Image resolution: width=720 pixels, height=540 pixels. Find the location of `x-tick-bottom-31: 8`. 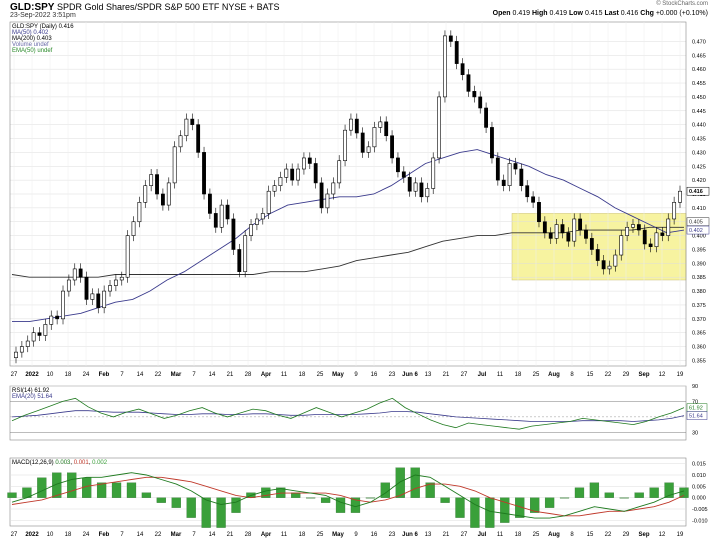

x-tick-bottom-31: 8 is located at coordinates (572, 535).